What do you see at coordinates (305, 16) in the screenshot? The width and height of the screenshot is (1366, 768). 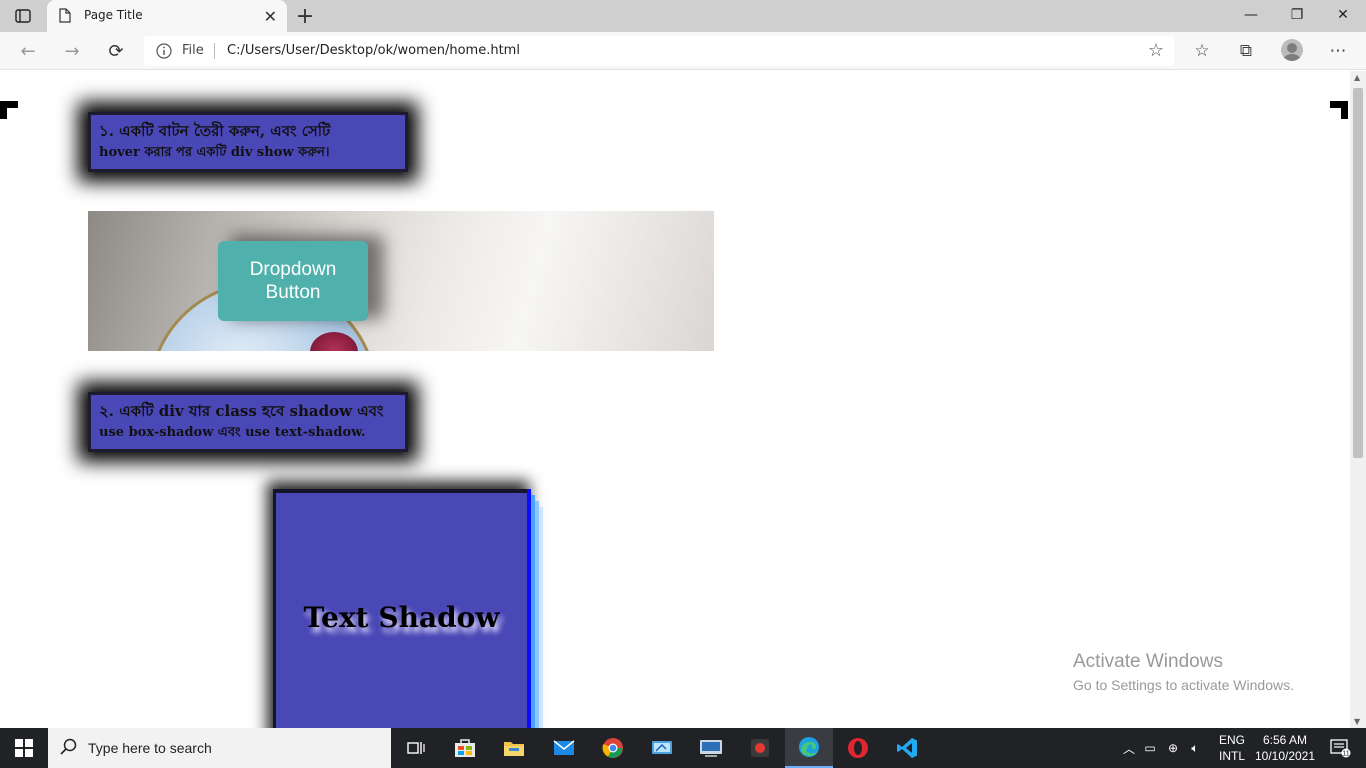 I see `new-tab-button: +` at bounding box center [305, 16].